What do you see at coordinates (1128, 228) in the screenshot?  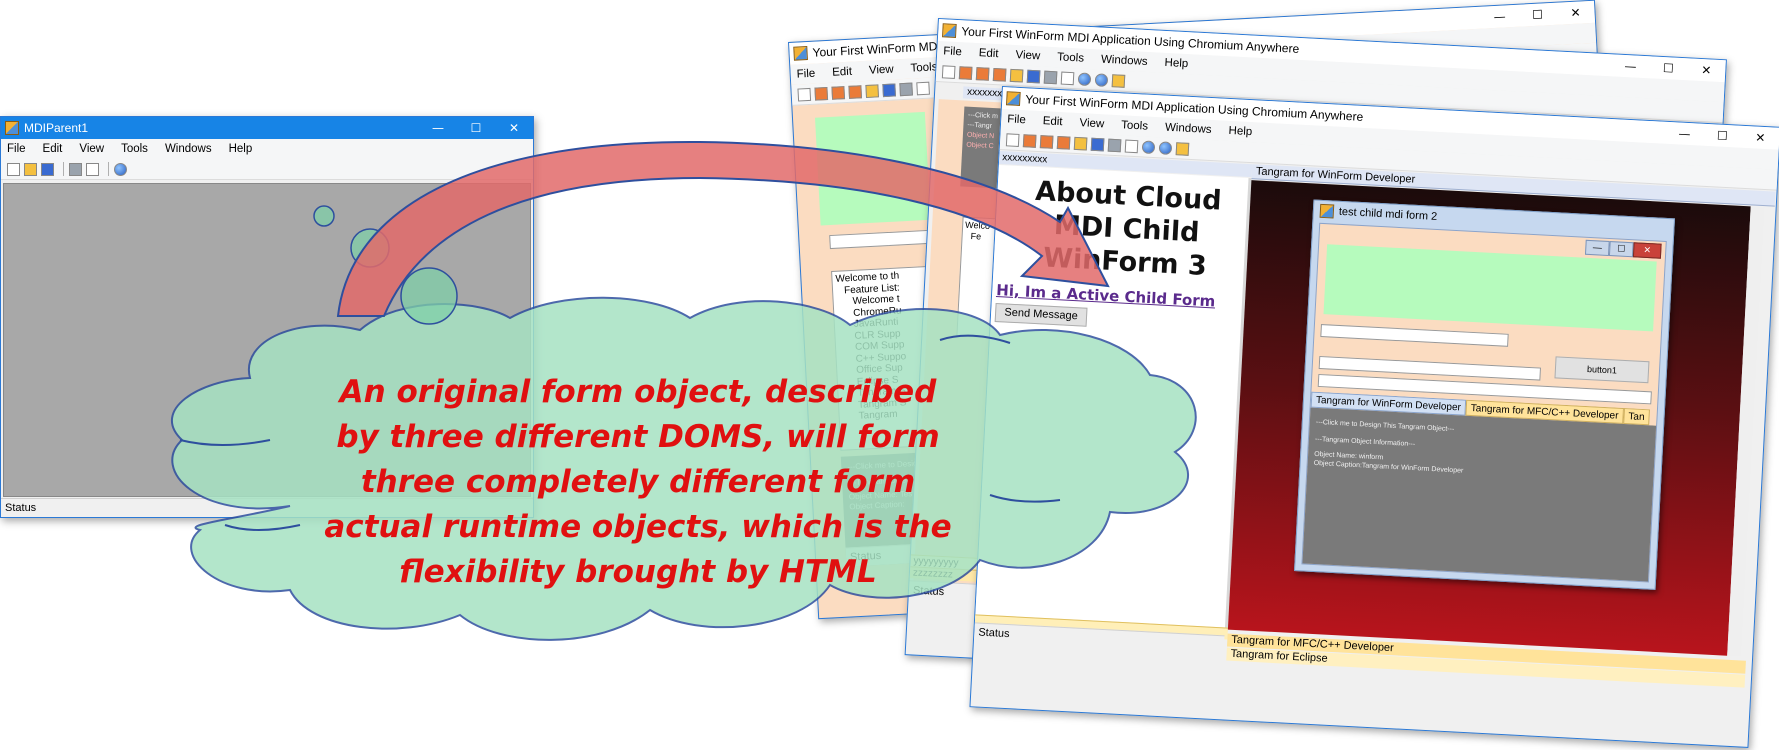 I see `about-heading: About Cloud MDI Child WinForm 3` at bounding box center [1128, 228].